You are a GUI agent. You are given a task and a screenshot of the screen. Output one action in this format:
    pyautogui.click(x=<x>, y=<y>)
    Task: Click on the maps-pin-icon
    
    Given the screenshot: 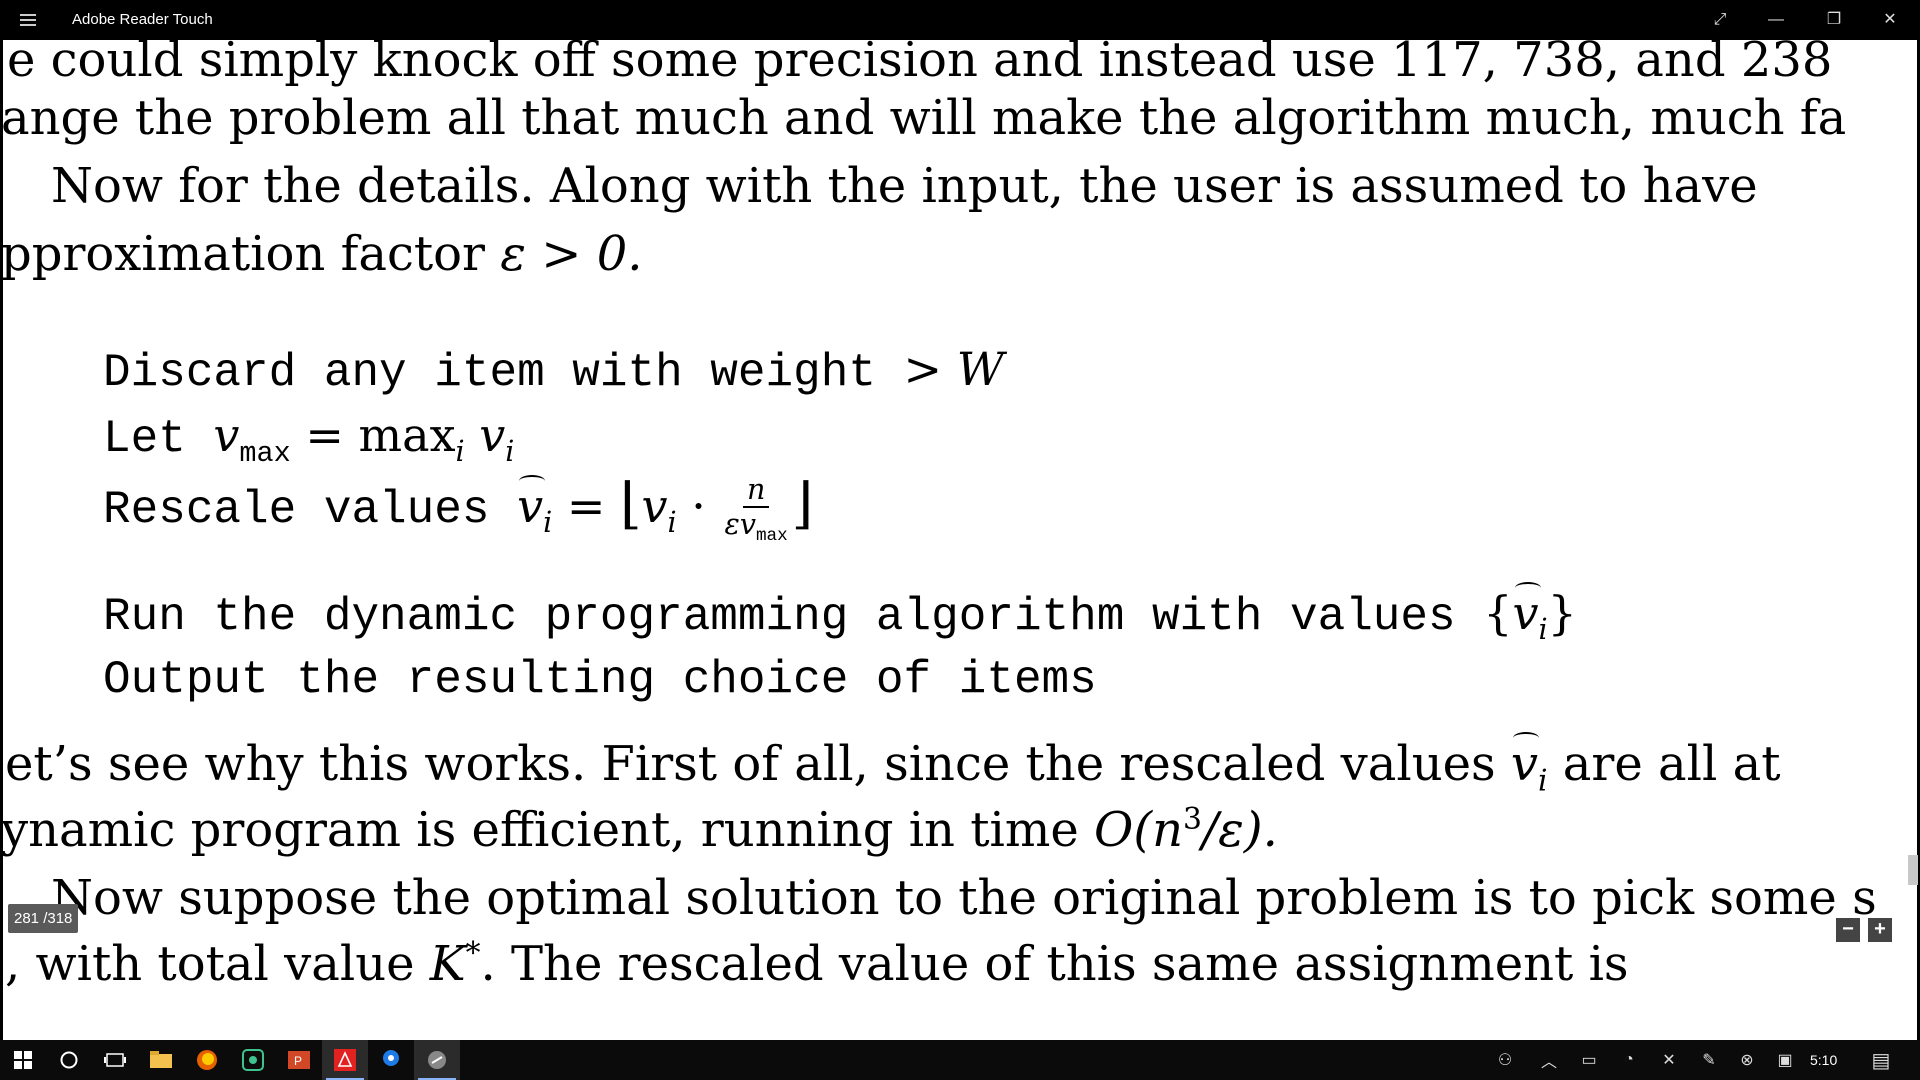 What is the action you would take?
    pyautogui.click(x=391, y=1060)
    